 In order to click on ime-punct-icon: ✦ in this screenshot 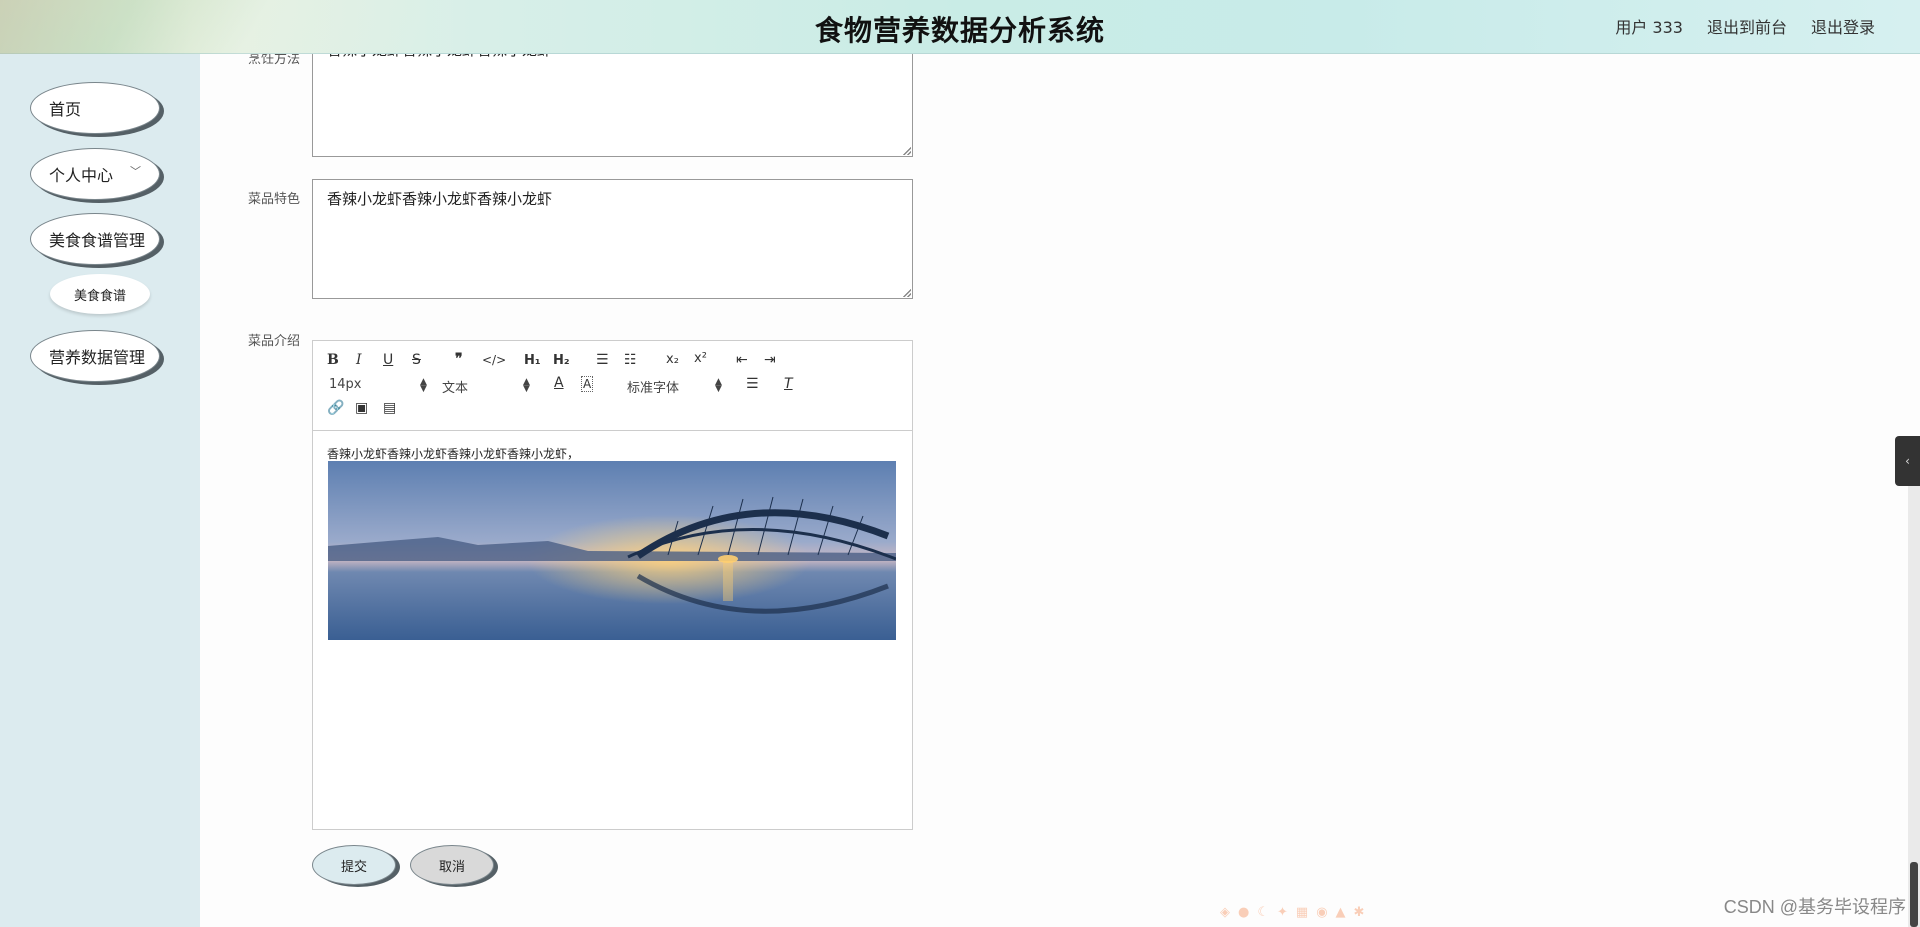, I will do `click(1282, 912)`.